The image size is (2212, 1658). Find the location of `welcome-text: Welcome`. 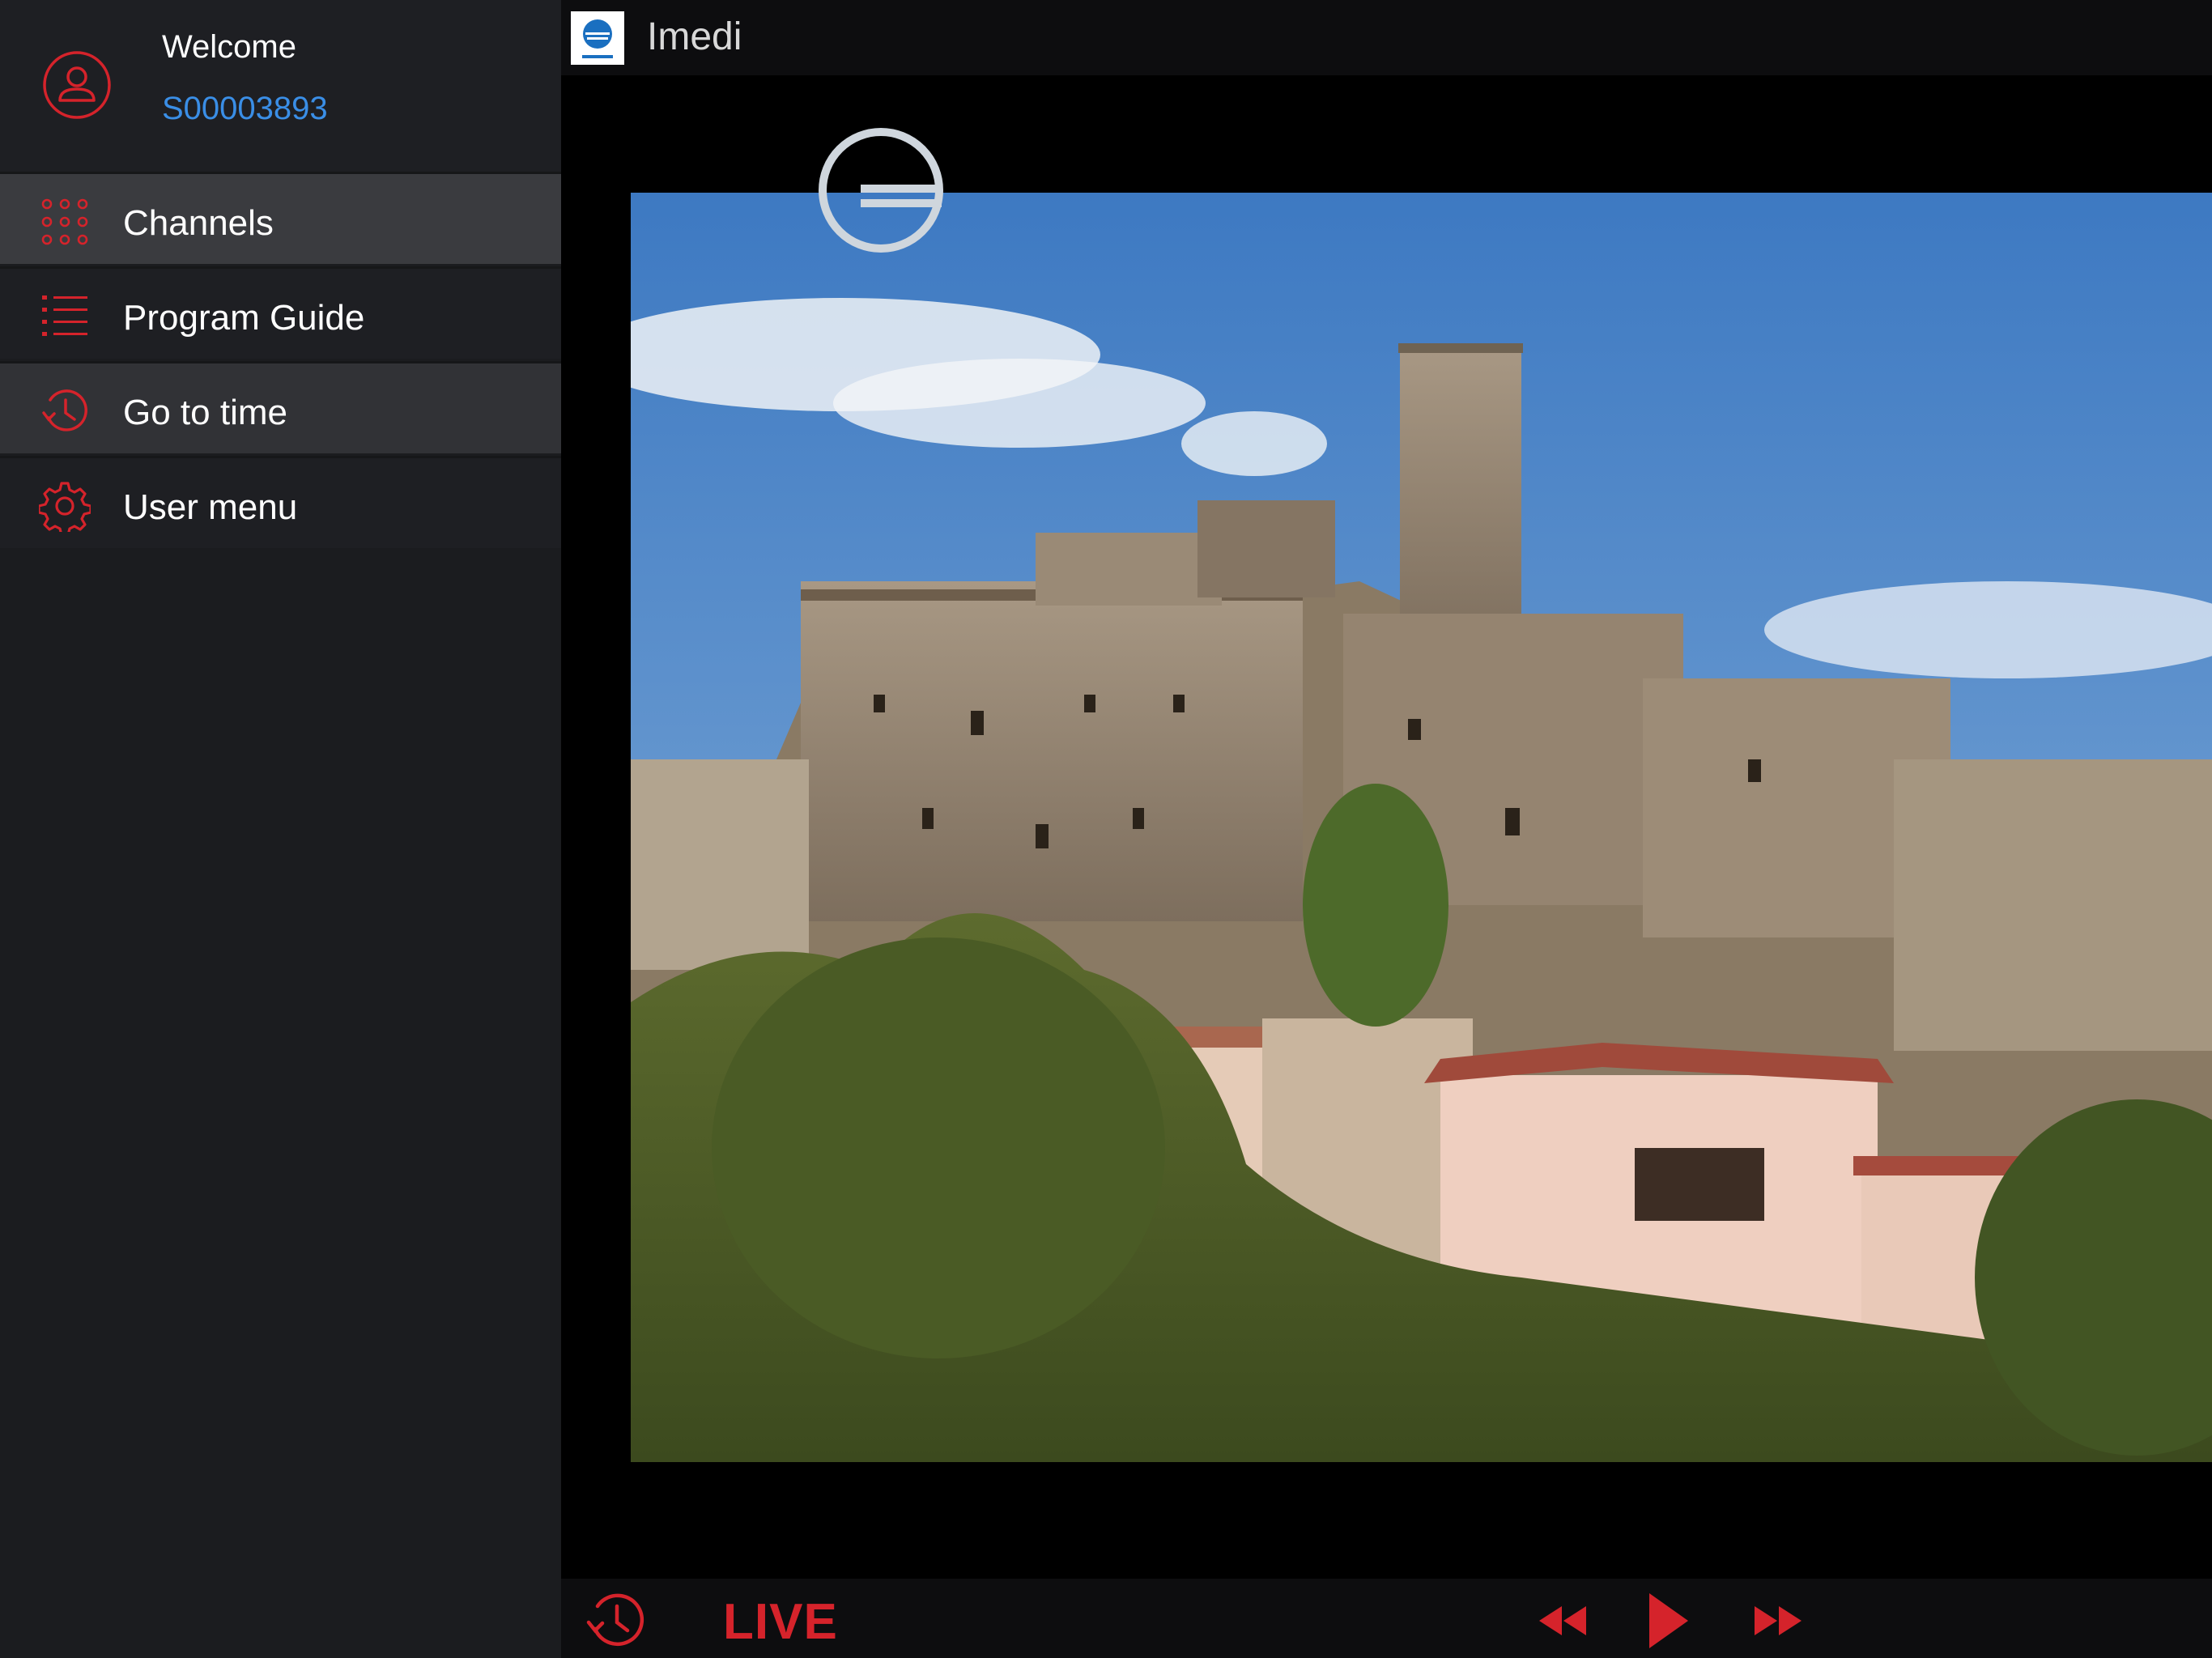

welcome-text: Welcome is located at coordinates (229, 47).